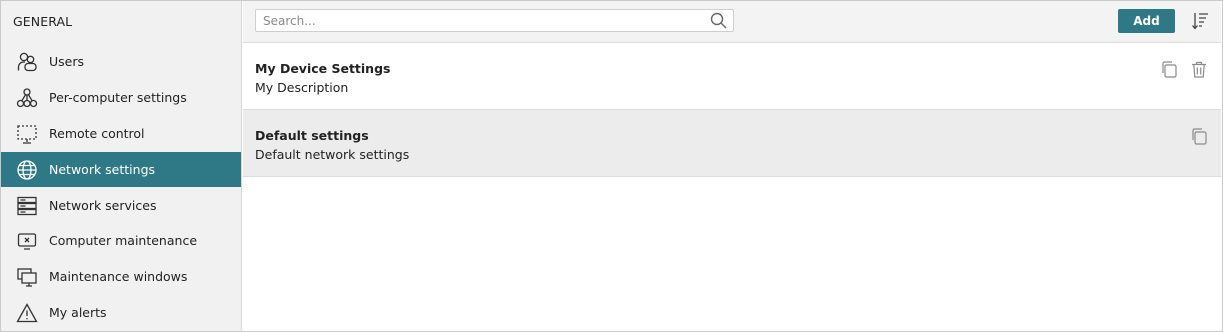 The height and width of the screenshot is (332, 1223). What do you see at coordinates (27, 62) in the screenshot?
I see `users-icon` at bounding box center [27, 62].